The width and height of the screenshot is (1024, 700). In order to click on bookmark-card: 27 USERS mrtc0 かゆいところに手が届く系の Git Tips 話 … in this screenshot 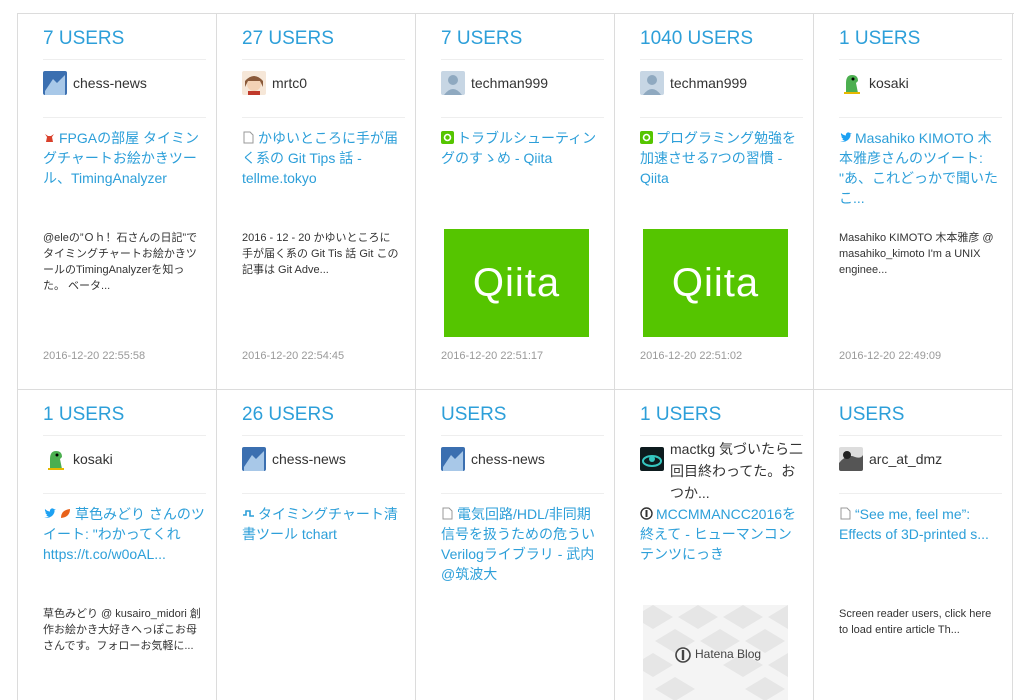, I will do `click(316, 202)`.